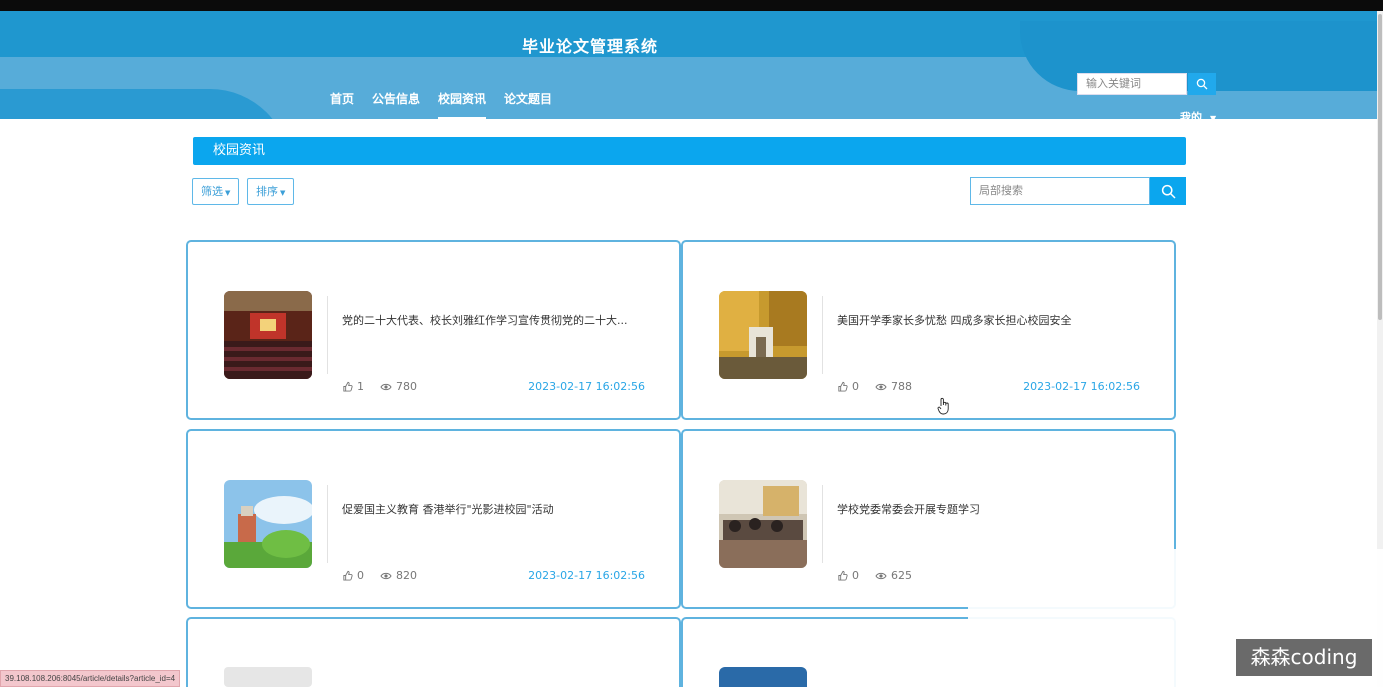 This screenshot has height=687, width=1383. I want to click on article-title: 学校党委常委会开展专题学习, so click(987, 509).